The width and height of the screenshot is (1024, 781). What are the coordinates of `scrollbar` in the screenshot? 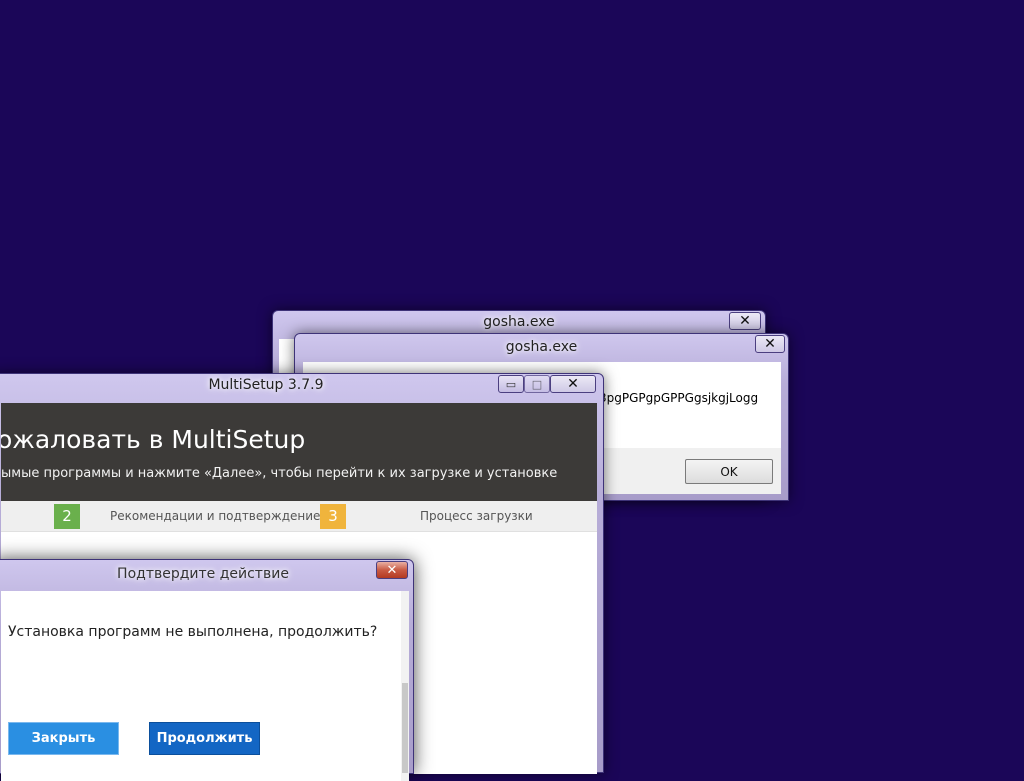 It's located at (405, 686).